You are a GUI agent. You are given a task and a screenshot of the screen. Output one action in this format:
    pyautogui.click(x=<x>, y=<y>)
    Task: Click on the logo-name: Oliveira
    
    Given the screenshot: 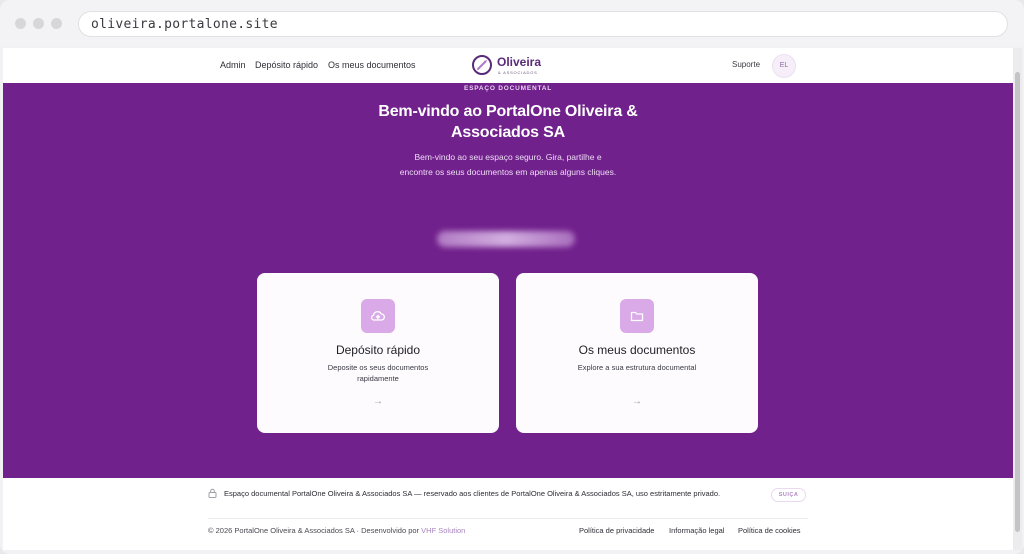 What is the action you would take?
    pyautogui.click(x=519, y=62)
    